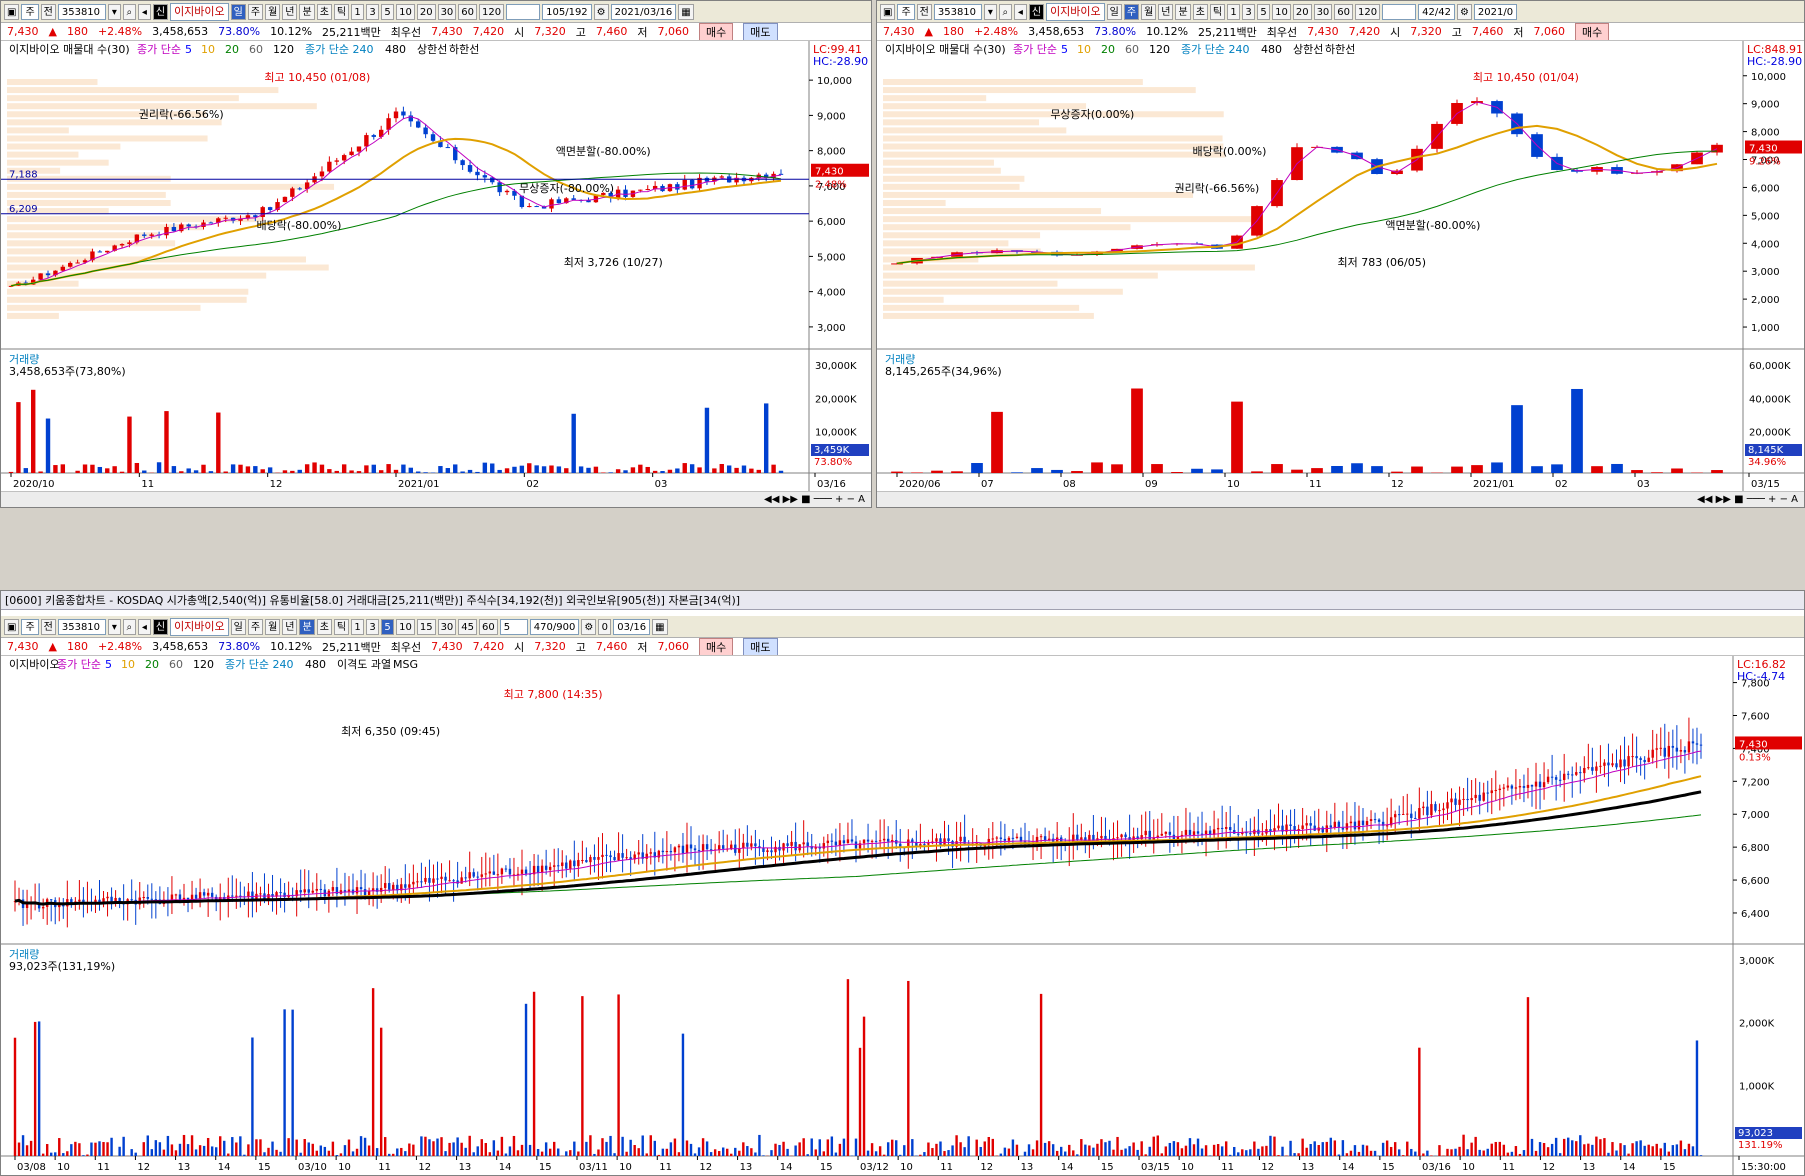  Describe the element at coordinates (373, 626) in the screenshot. I see `min-3: 3` at that location.